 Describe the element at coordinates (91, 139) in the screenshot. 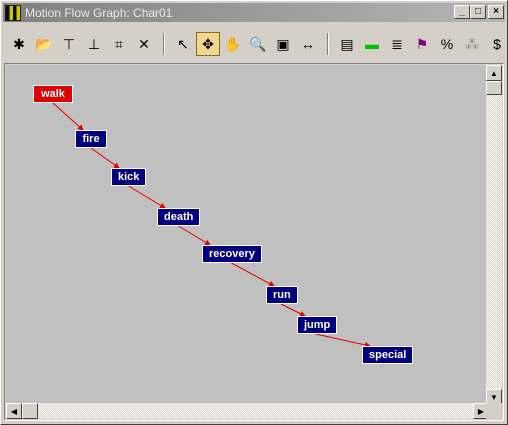

I see `motion-node-fire: fire` at that location.